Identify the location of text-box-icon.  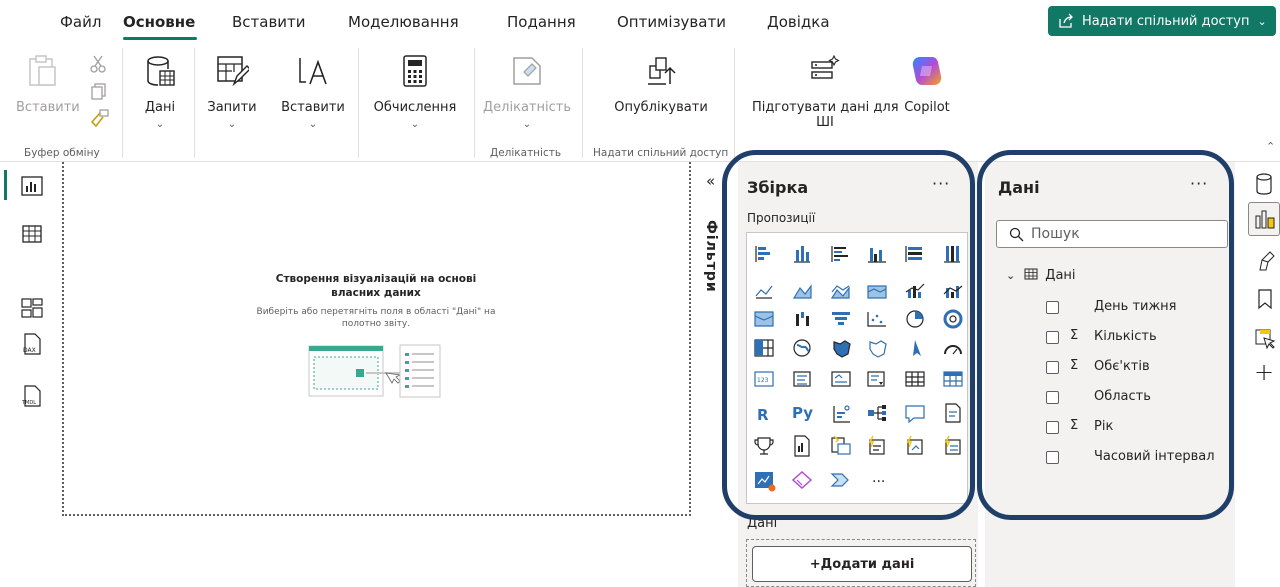
(313, 71).